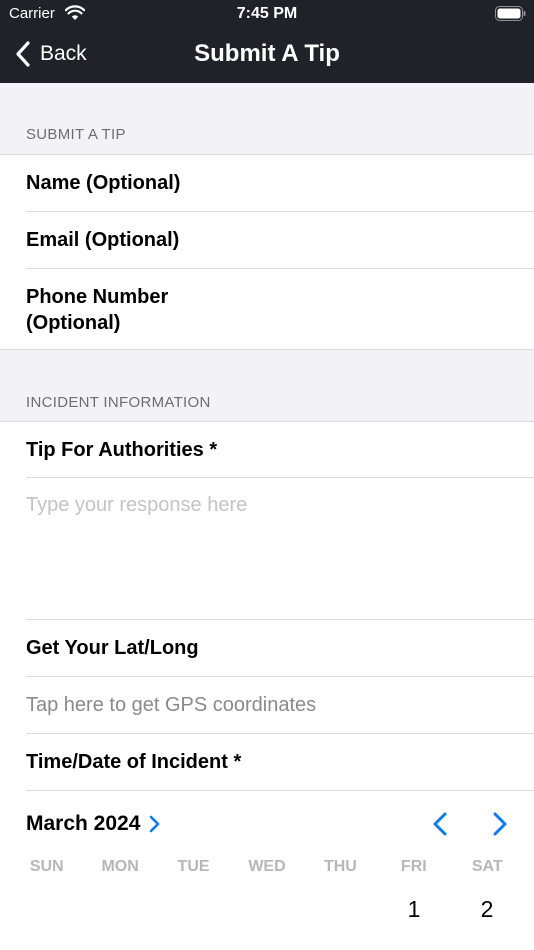  I want to click on calendar-month-picker: March 2024, so click(93, 824).